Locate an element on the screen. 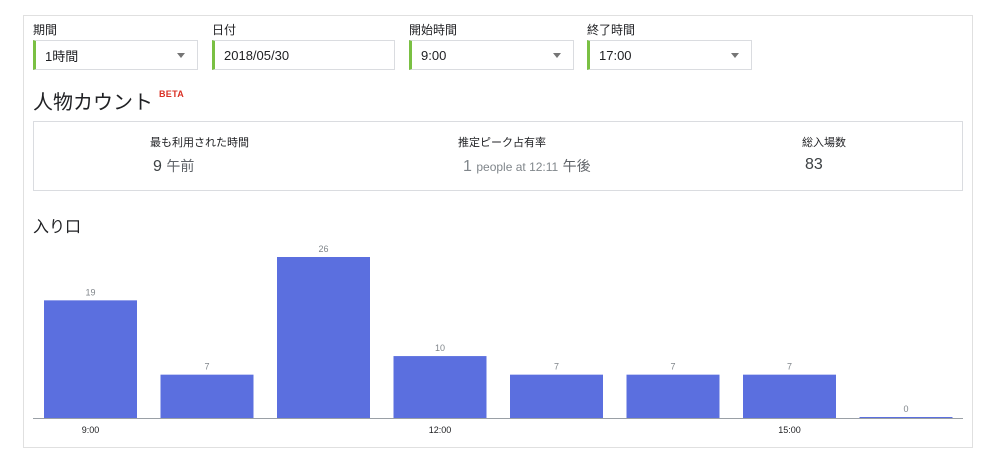 The image size is (1000, 455). start-time-value: 9:00 is located at coordinates (434, 55).